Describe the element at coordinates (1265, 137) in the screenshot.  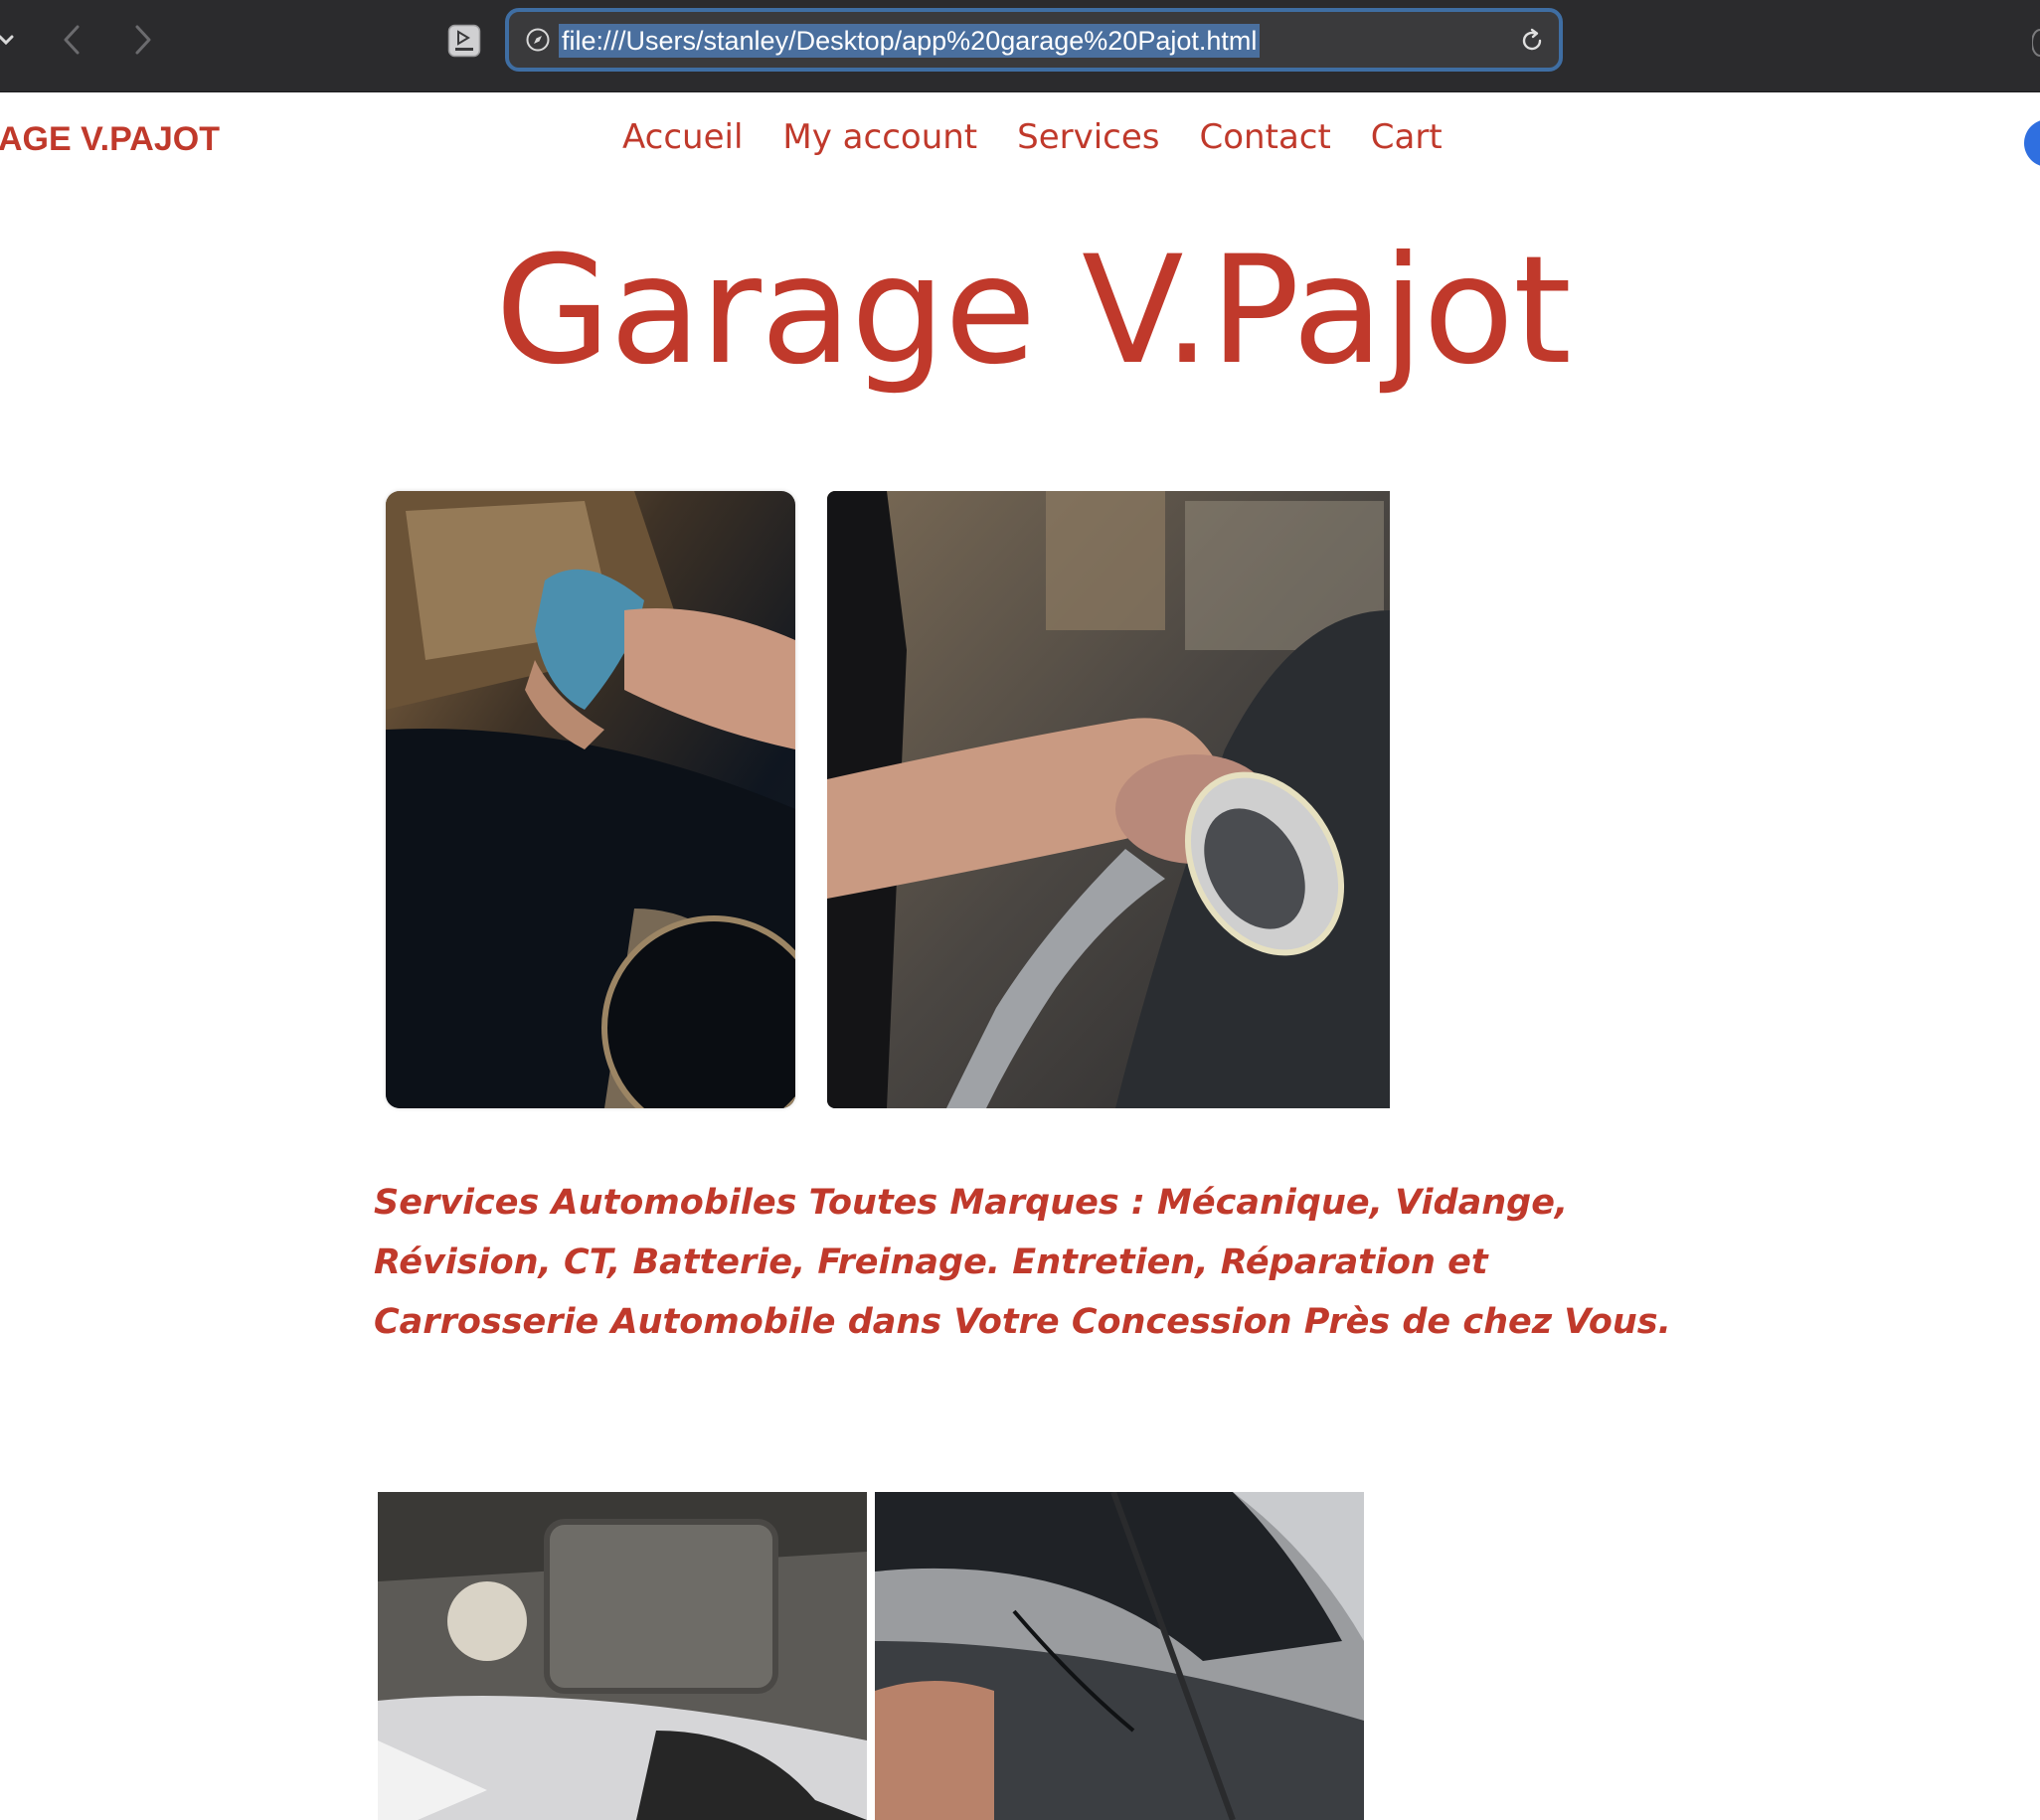
I see `nav-contact: Contact` at that location.